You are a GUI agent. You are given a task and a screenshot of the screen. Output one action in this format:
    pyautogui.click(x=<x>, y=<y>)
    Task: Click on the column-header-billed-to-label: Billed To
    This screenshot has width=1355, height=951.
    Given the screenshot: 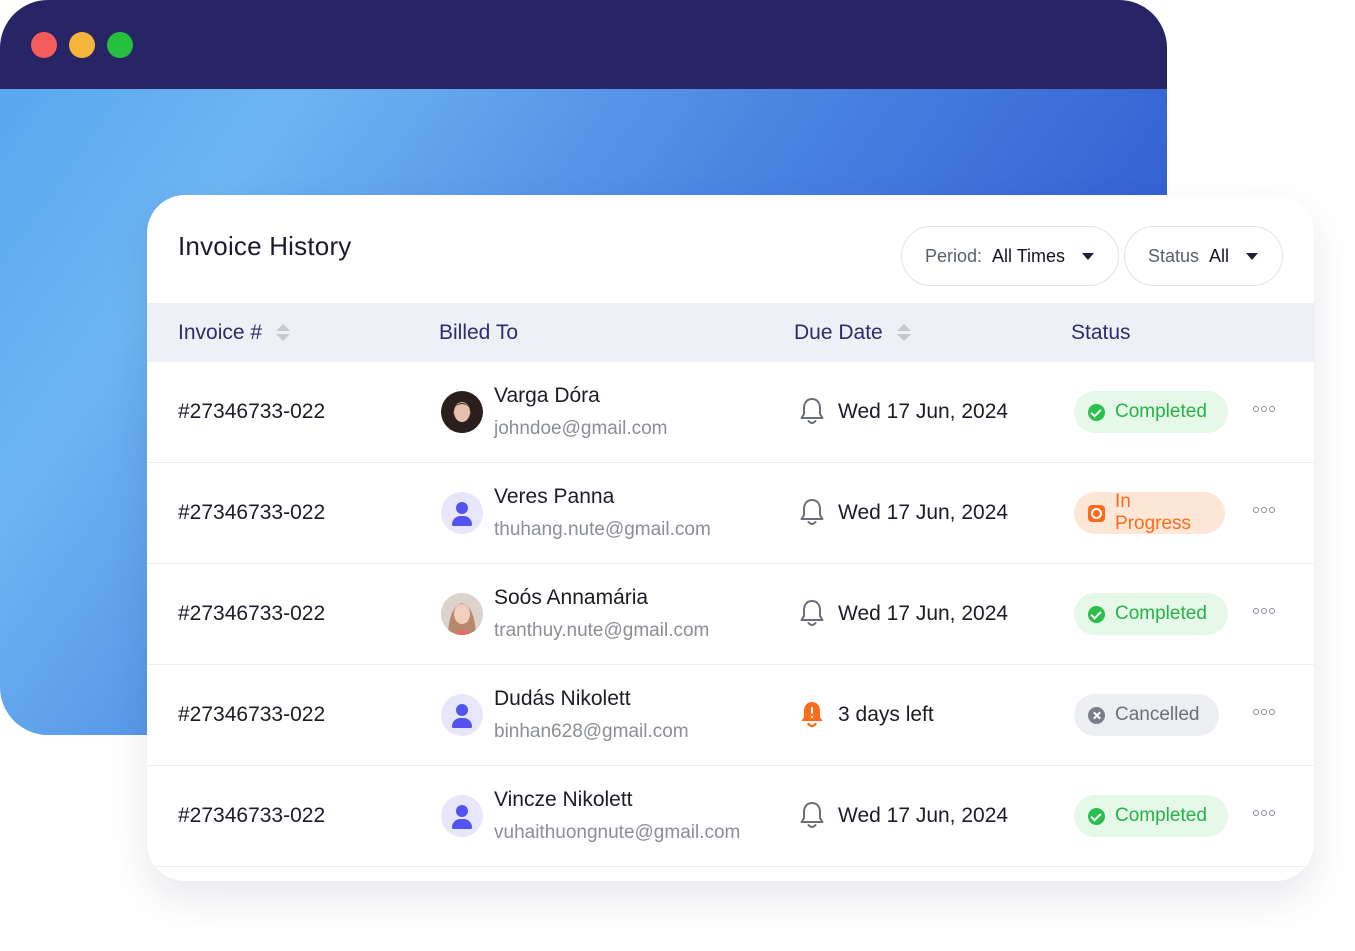 What is the action you would take?
    pyautogui.click(x=478, y=332)
    